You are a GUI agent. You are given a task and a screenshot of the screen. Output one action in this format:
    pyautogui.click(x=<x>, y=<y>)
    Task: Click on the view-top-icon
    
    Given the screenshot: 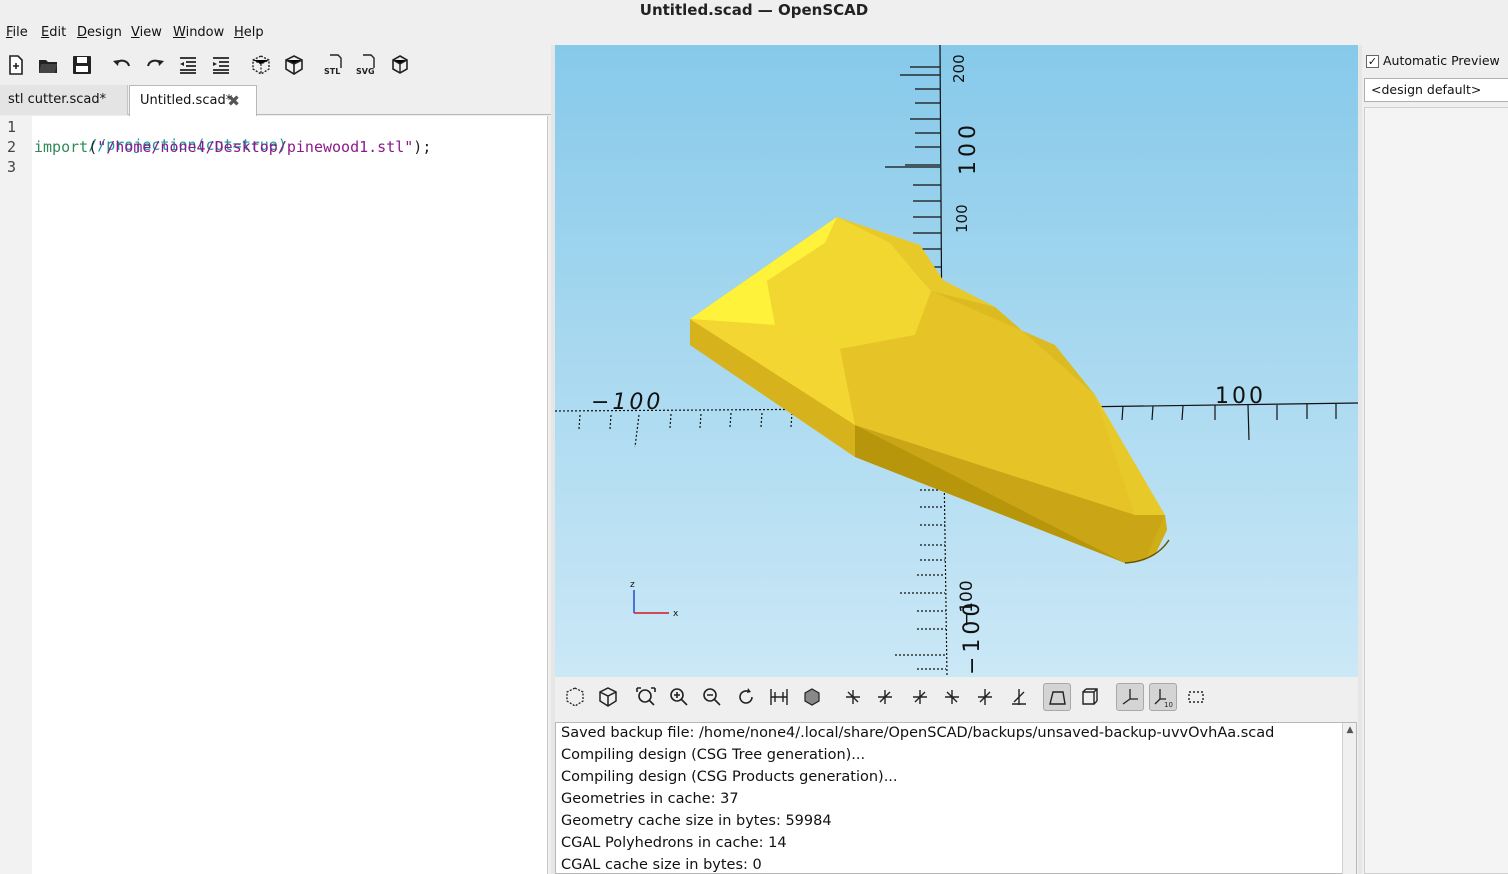 What is the action you would take?
    pyautogui.click(x=920, y=697)
    